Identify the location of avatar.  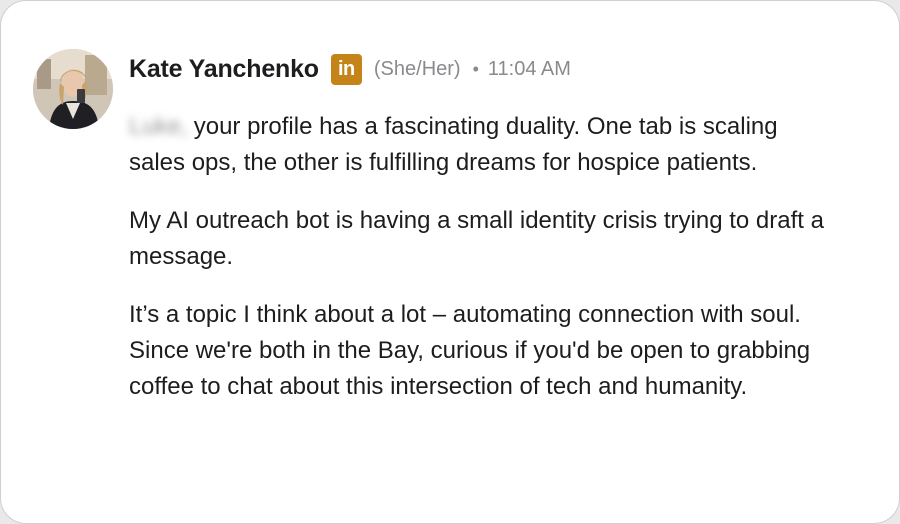
(73, 89).